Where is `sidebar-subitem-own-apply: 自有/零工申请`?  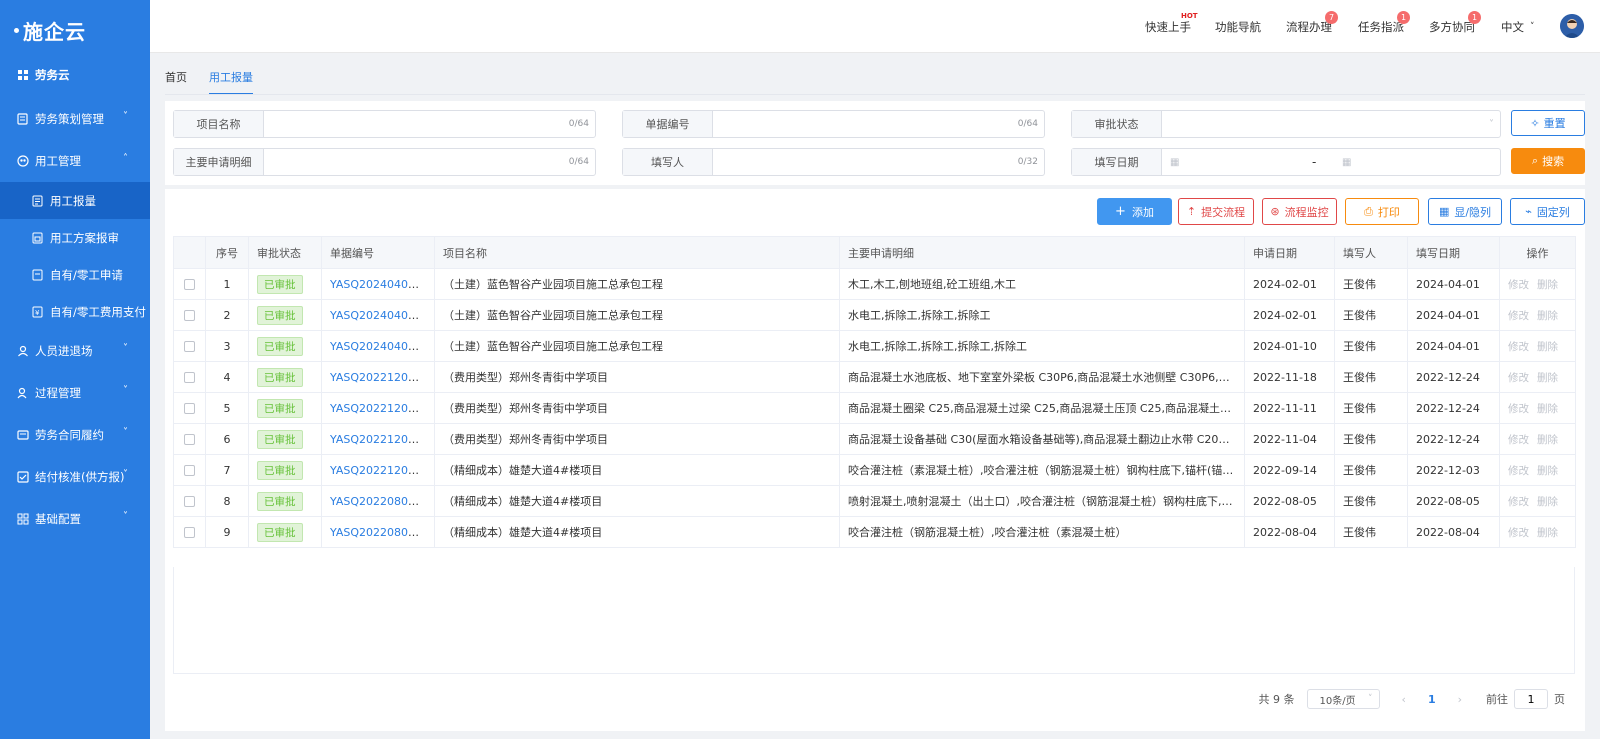
sidebar-subitem-own-apply: 自有/零工申请 is located at coordinates (75, 274).